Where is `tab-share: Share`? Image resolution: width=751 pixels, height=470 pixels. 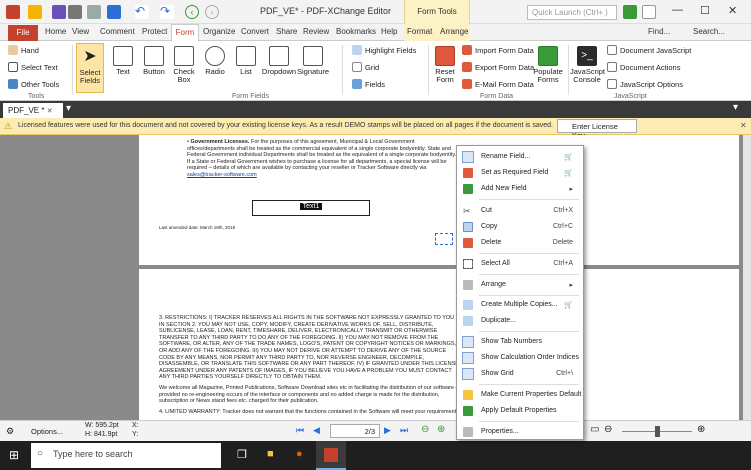
tab-share: Share is located at coordinates (286, 31).